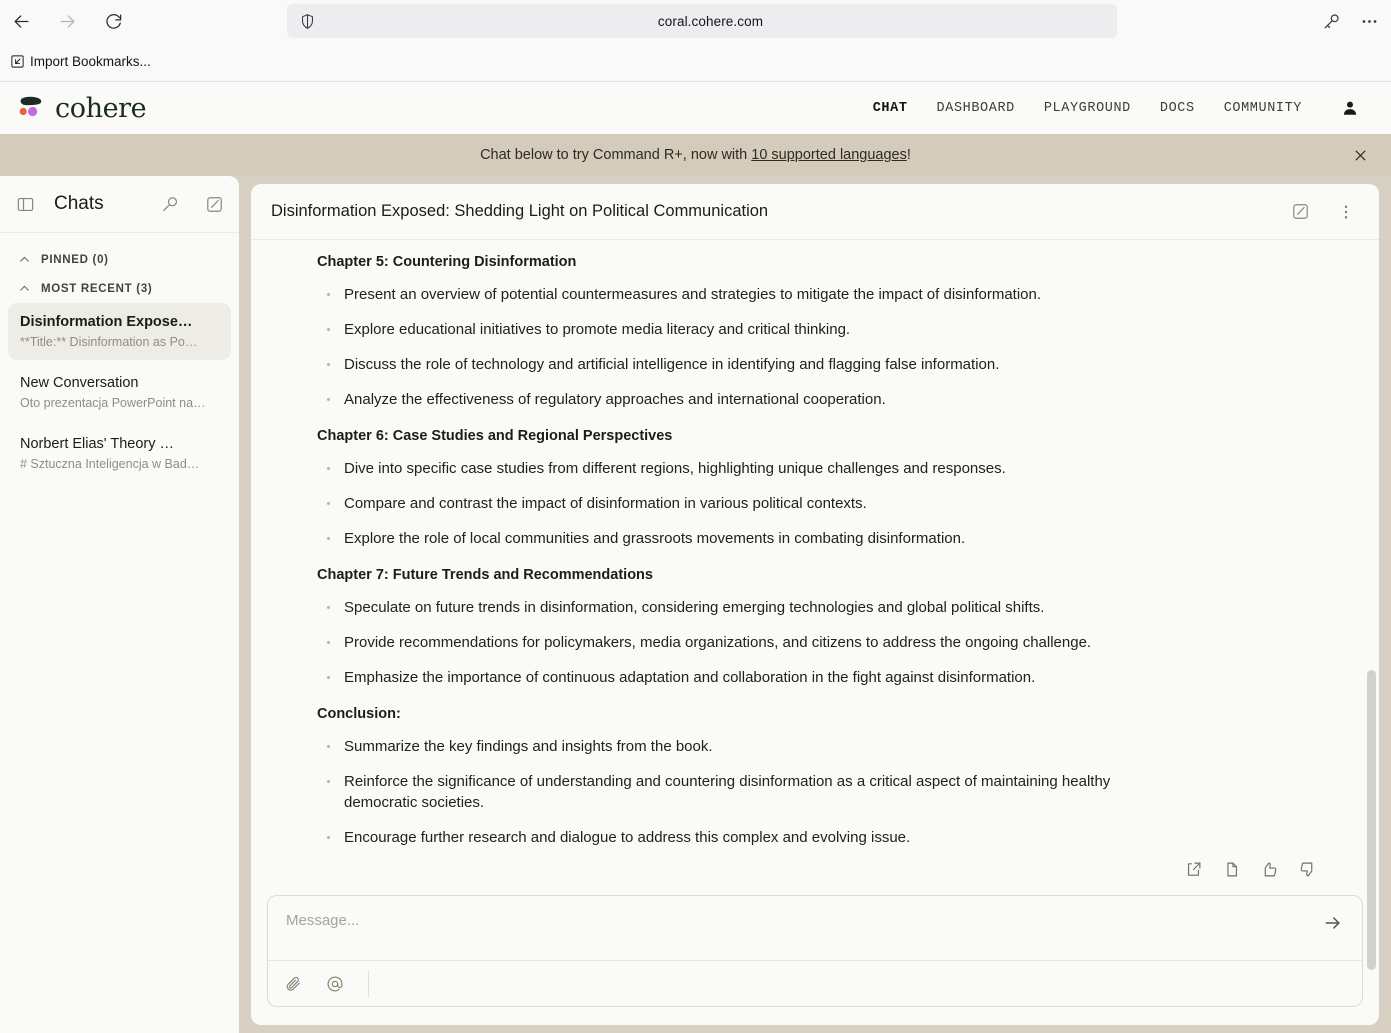 The height and width of the screenshot is (1033, 1391). I want to click on shield-icon, so click(307, 21).